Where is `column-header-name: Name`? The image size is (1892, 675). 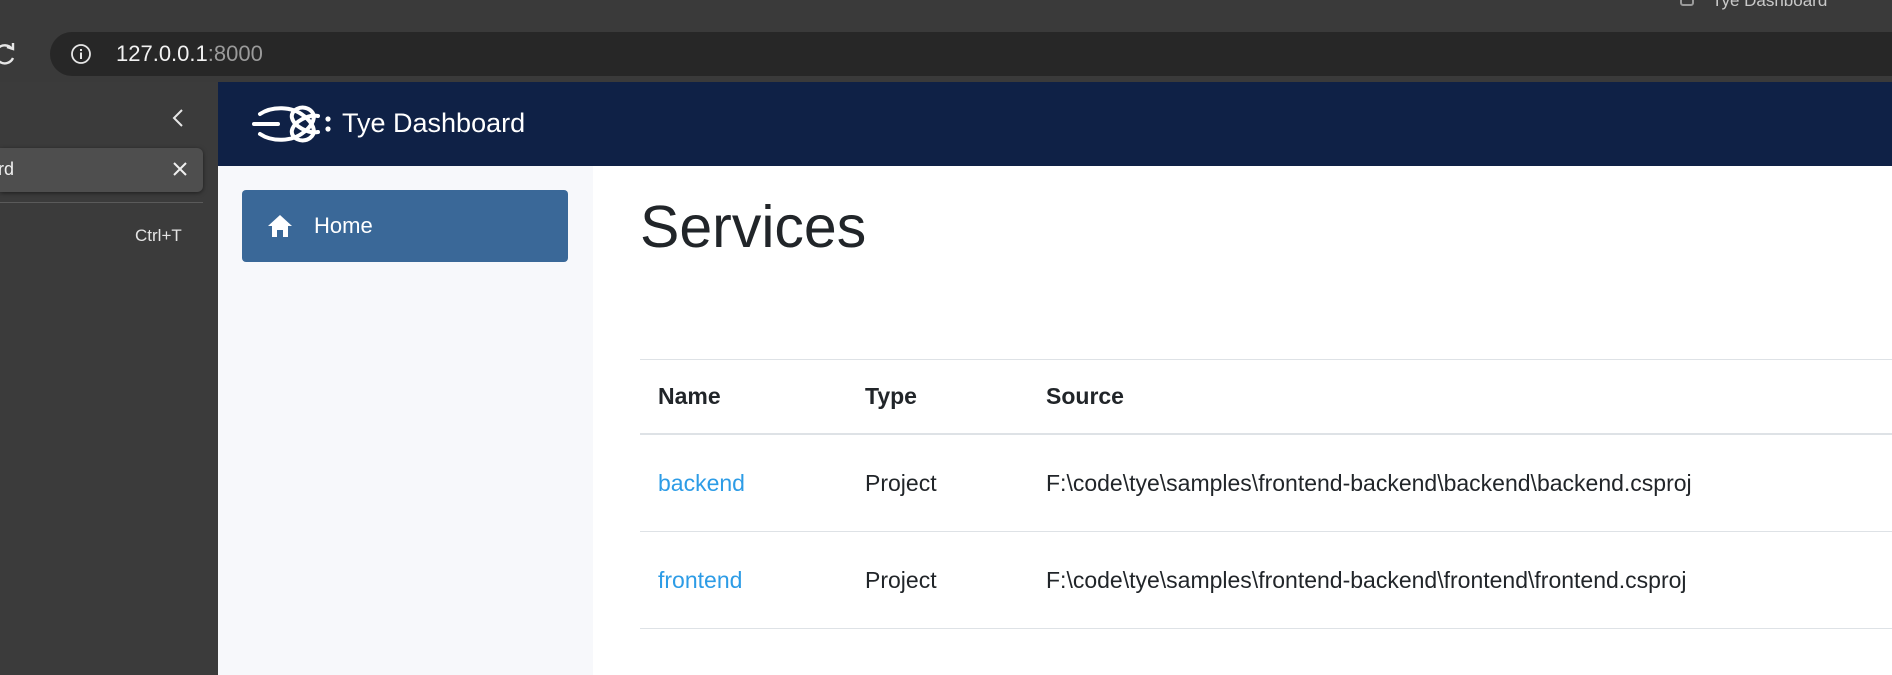 column-header-name: Name is located at coordinates (743, 397).